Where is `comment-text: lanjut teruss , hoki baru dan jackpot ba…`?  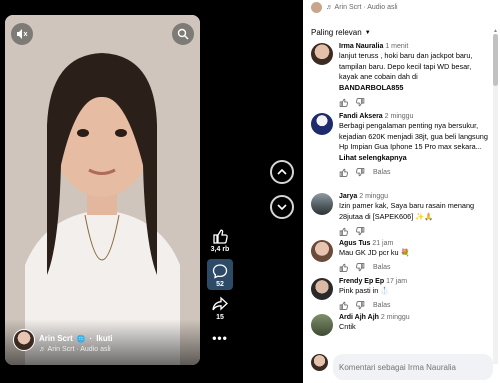
comment-text: lanjut teruss , hoki baru dan jackpot ba… is located at coordinates (406, 66).